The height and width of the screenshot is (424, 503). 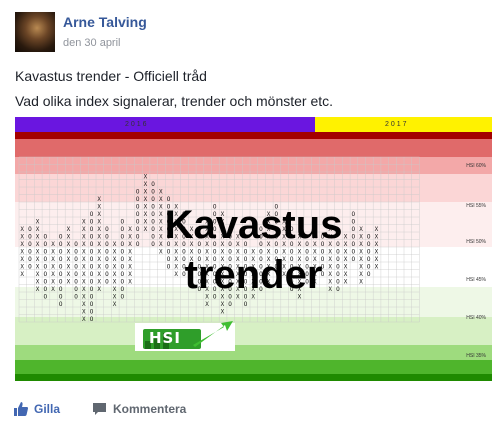 What do you see at coordinates (99, 409) in the screenshot?
I see `comment-icon` at bounding box center [99, 409].